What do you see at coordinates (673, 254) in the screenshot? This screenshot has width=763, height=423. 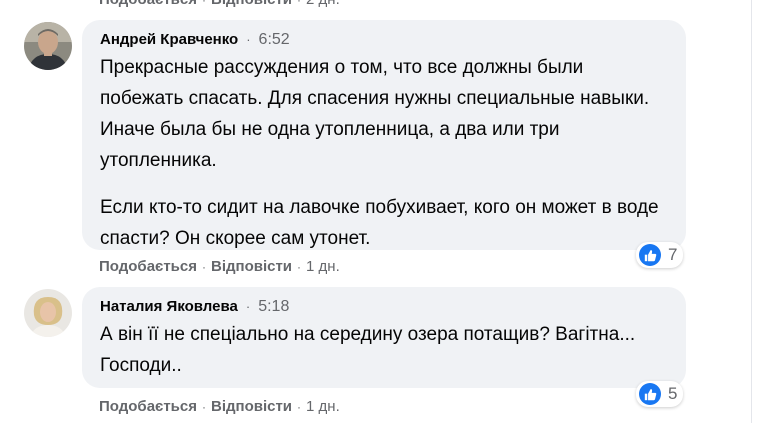 I see `like-count: 7` at bounding box center [673, 254].